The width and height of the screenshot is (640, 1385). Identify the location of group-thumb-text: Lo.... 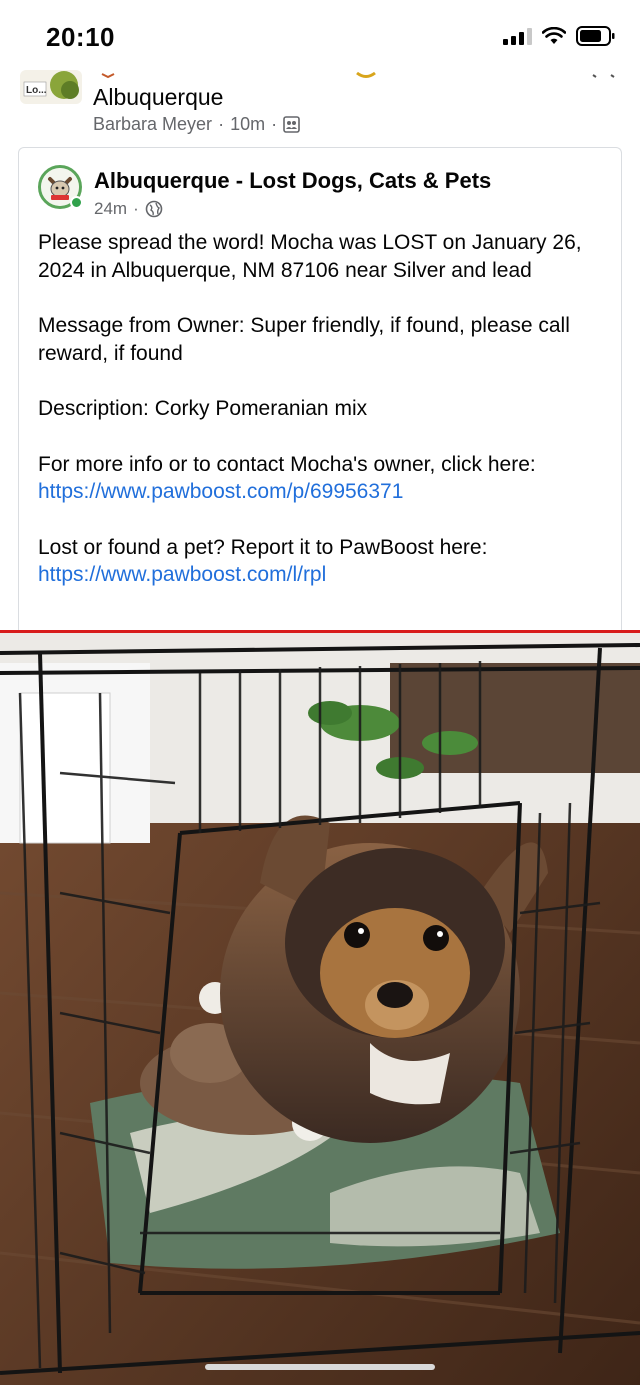
(36, 90).